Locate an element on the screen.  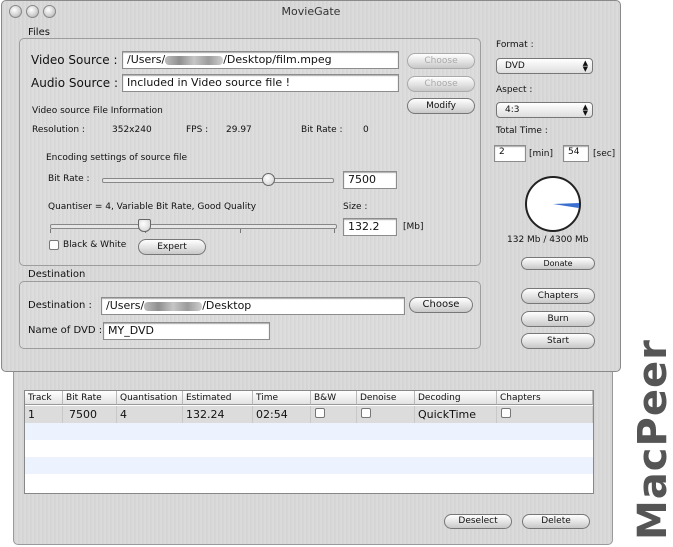
row-chapters-checkbox is located at coordinates (506, 413).